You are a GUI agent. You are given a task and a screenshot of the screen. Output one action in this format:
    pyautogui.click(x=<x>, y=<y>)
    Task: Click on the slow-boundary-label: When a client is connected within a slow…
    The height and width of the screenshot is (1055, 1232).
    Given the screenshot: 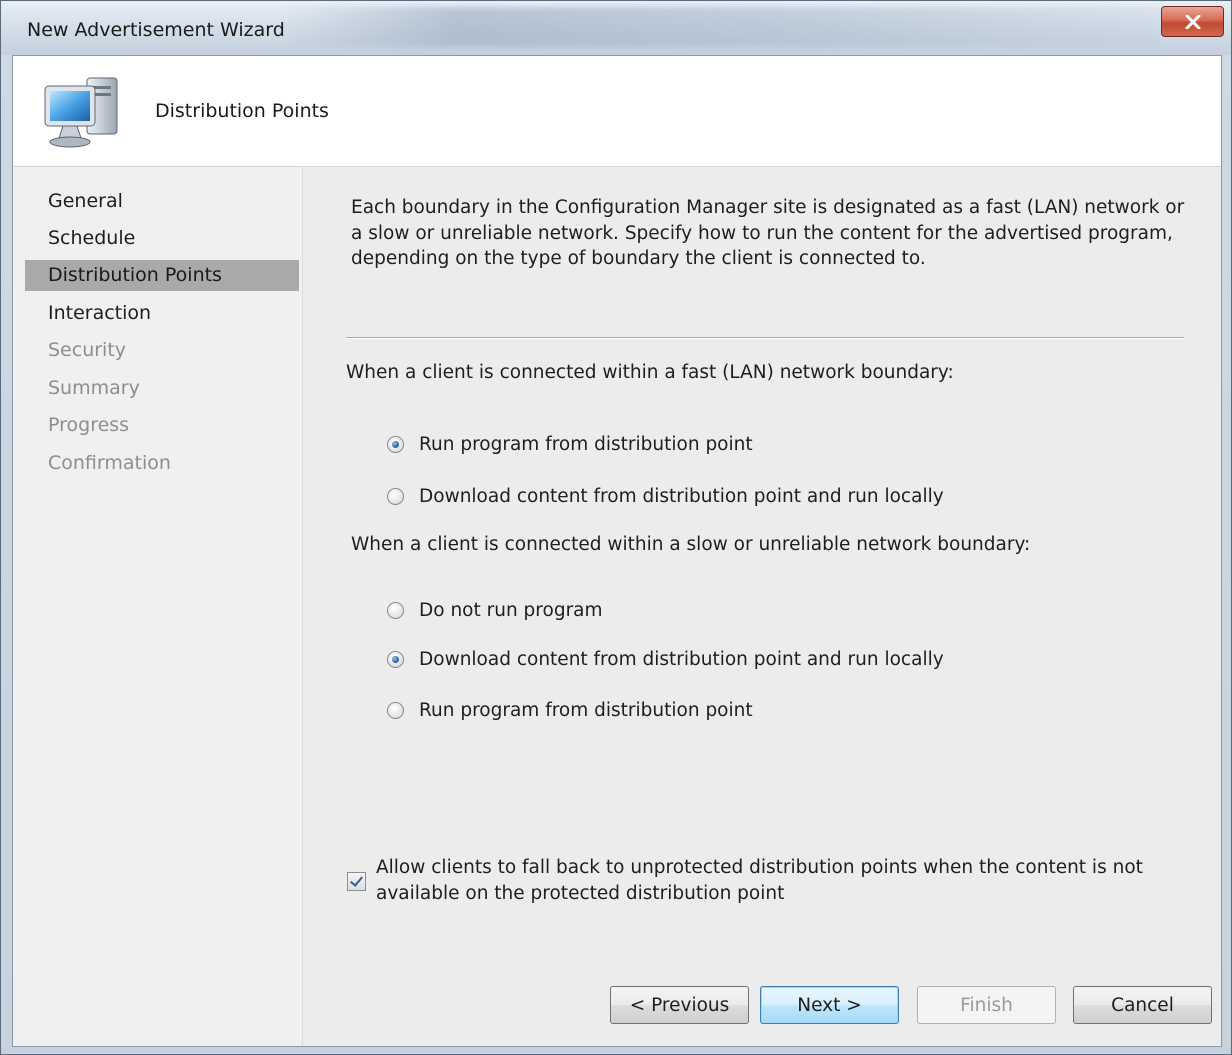 What is the action you would take?
    pyautogui.click(x=691, y=544)
    